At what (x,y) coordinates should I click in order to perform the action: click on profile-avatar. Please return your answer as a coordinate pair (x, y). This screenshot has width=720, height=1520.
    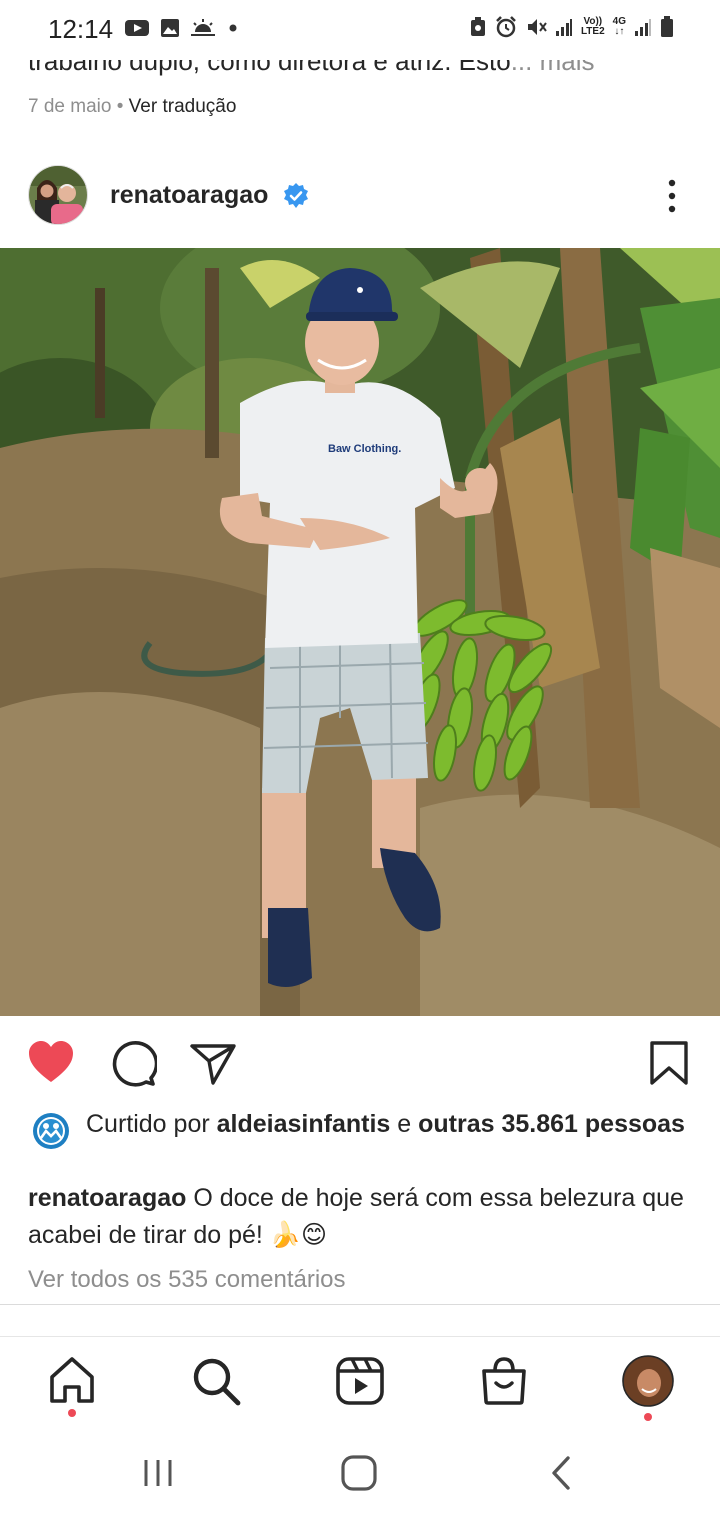
    Looking at the image, I should click on (648, 1381).